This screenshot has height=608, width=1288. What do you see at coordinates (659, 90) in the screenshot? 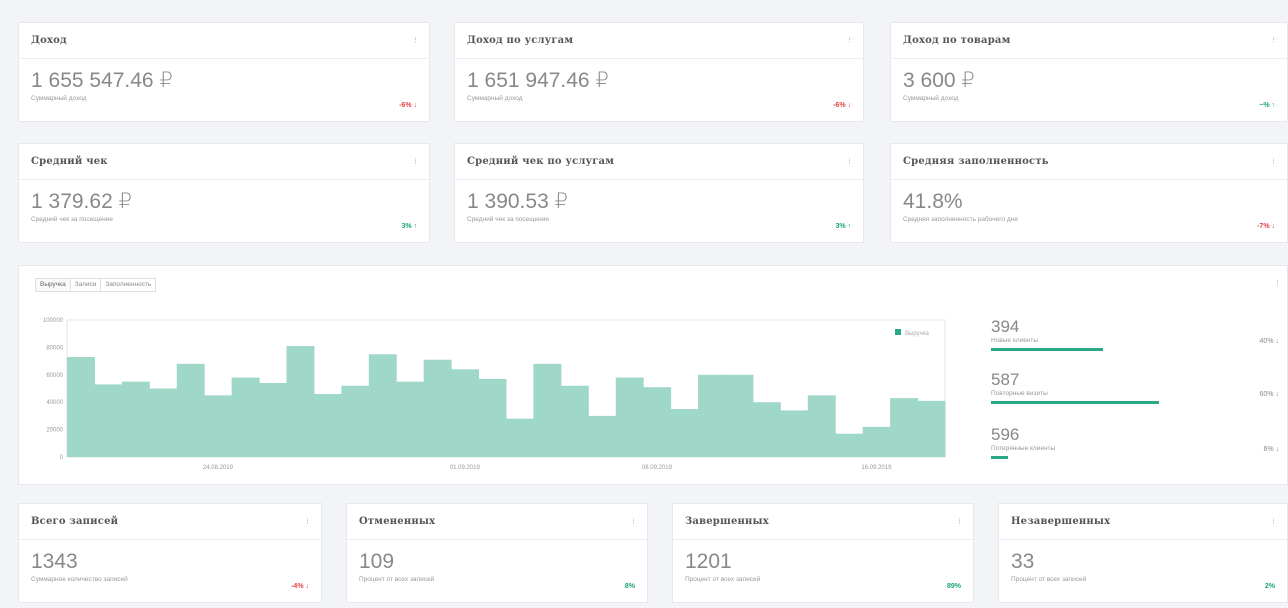
I see `card-body: 1 651 947.46 ₽ Суммарный доход -6% ↓` at bounding box center [659, 90].